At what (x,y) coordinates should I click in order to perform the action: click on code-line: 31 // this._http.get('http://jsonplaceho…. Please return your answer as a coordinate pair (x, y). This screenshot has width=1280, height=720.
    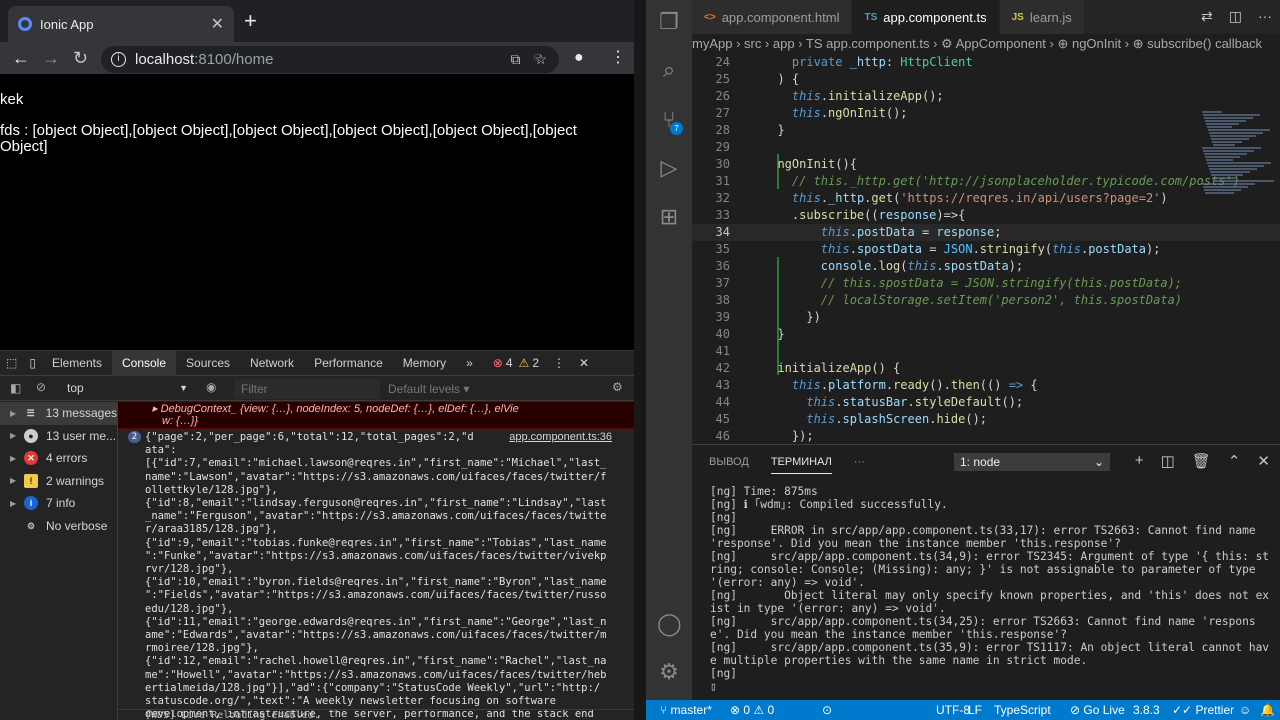
    Looking at the image, I should click on (986, 181).